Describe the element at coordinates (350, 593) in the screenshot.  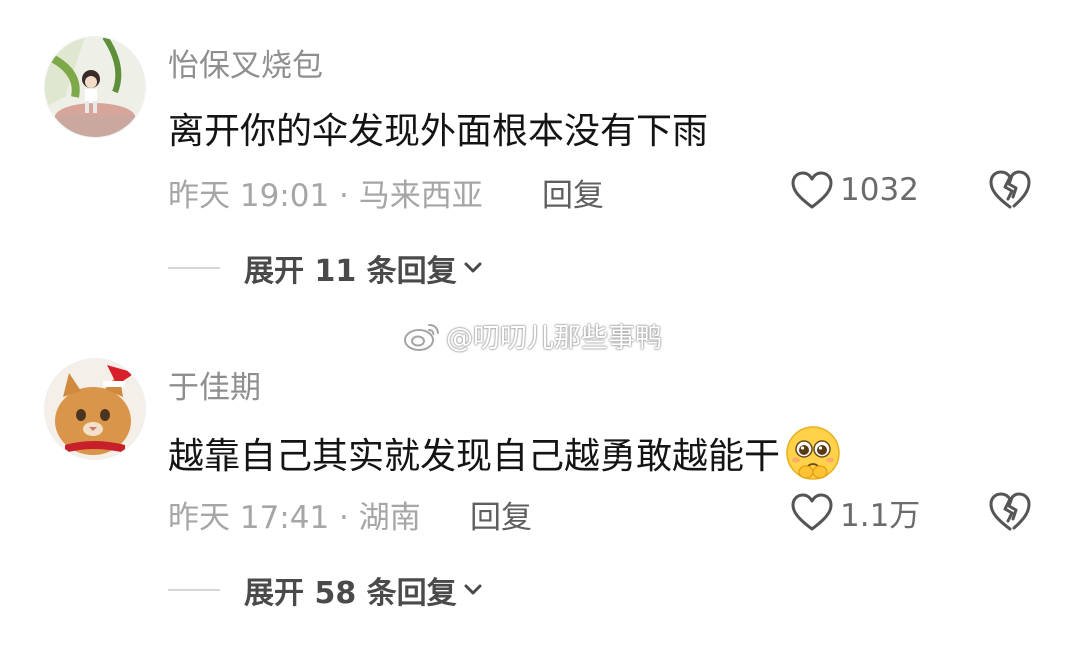
I see `expand-replies-label: 展开 58 条回复` at that location.